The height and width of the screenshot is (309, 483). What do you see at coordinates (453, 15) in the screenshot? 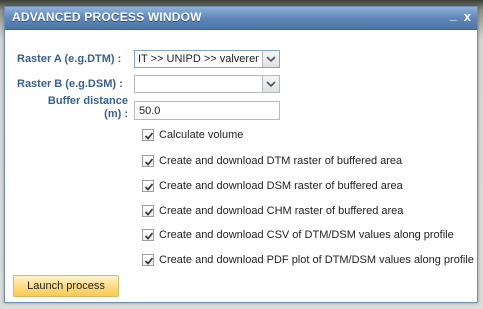
I see `minimize-button: _` at bounding box center [453, 15].